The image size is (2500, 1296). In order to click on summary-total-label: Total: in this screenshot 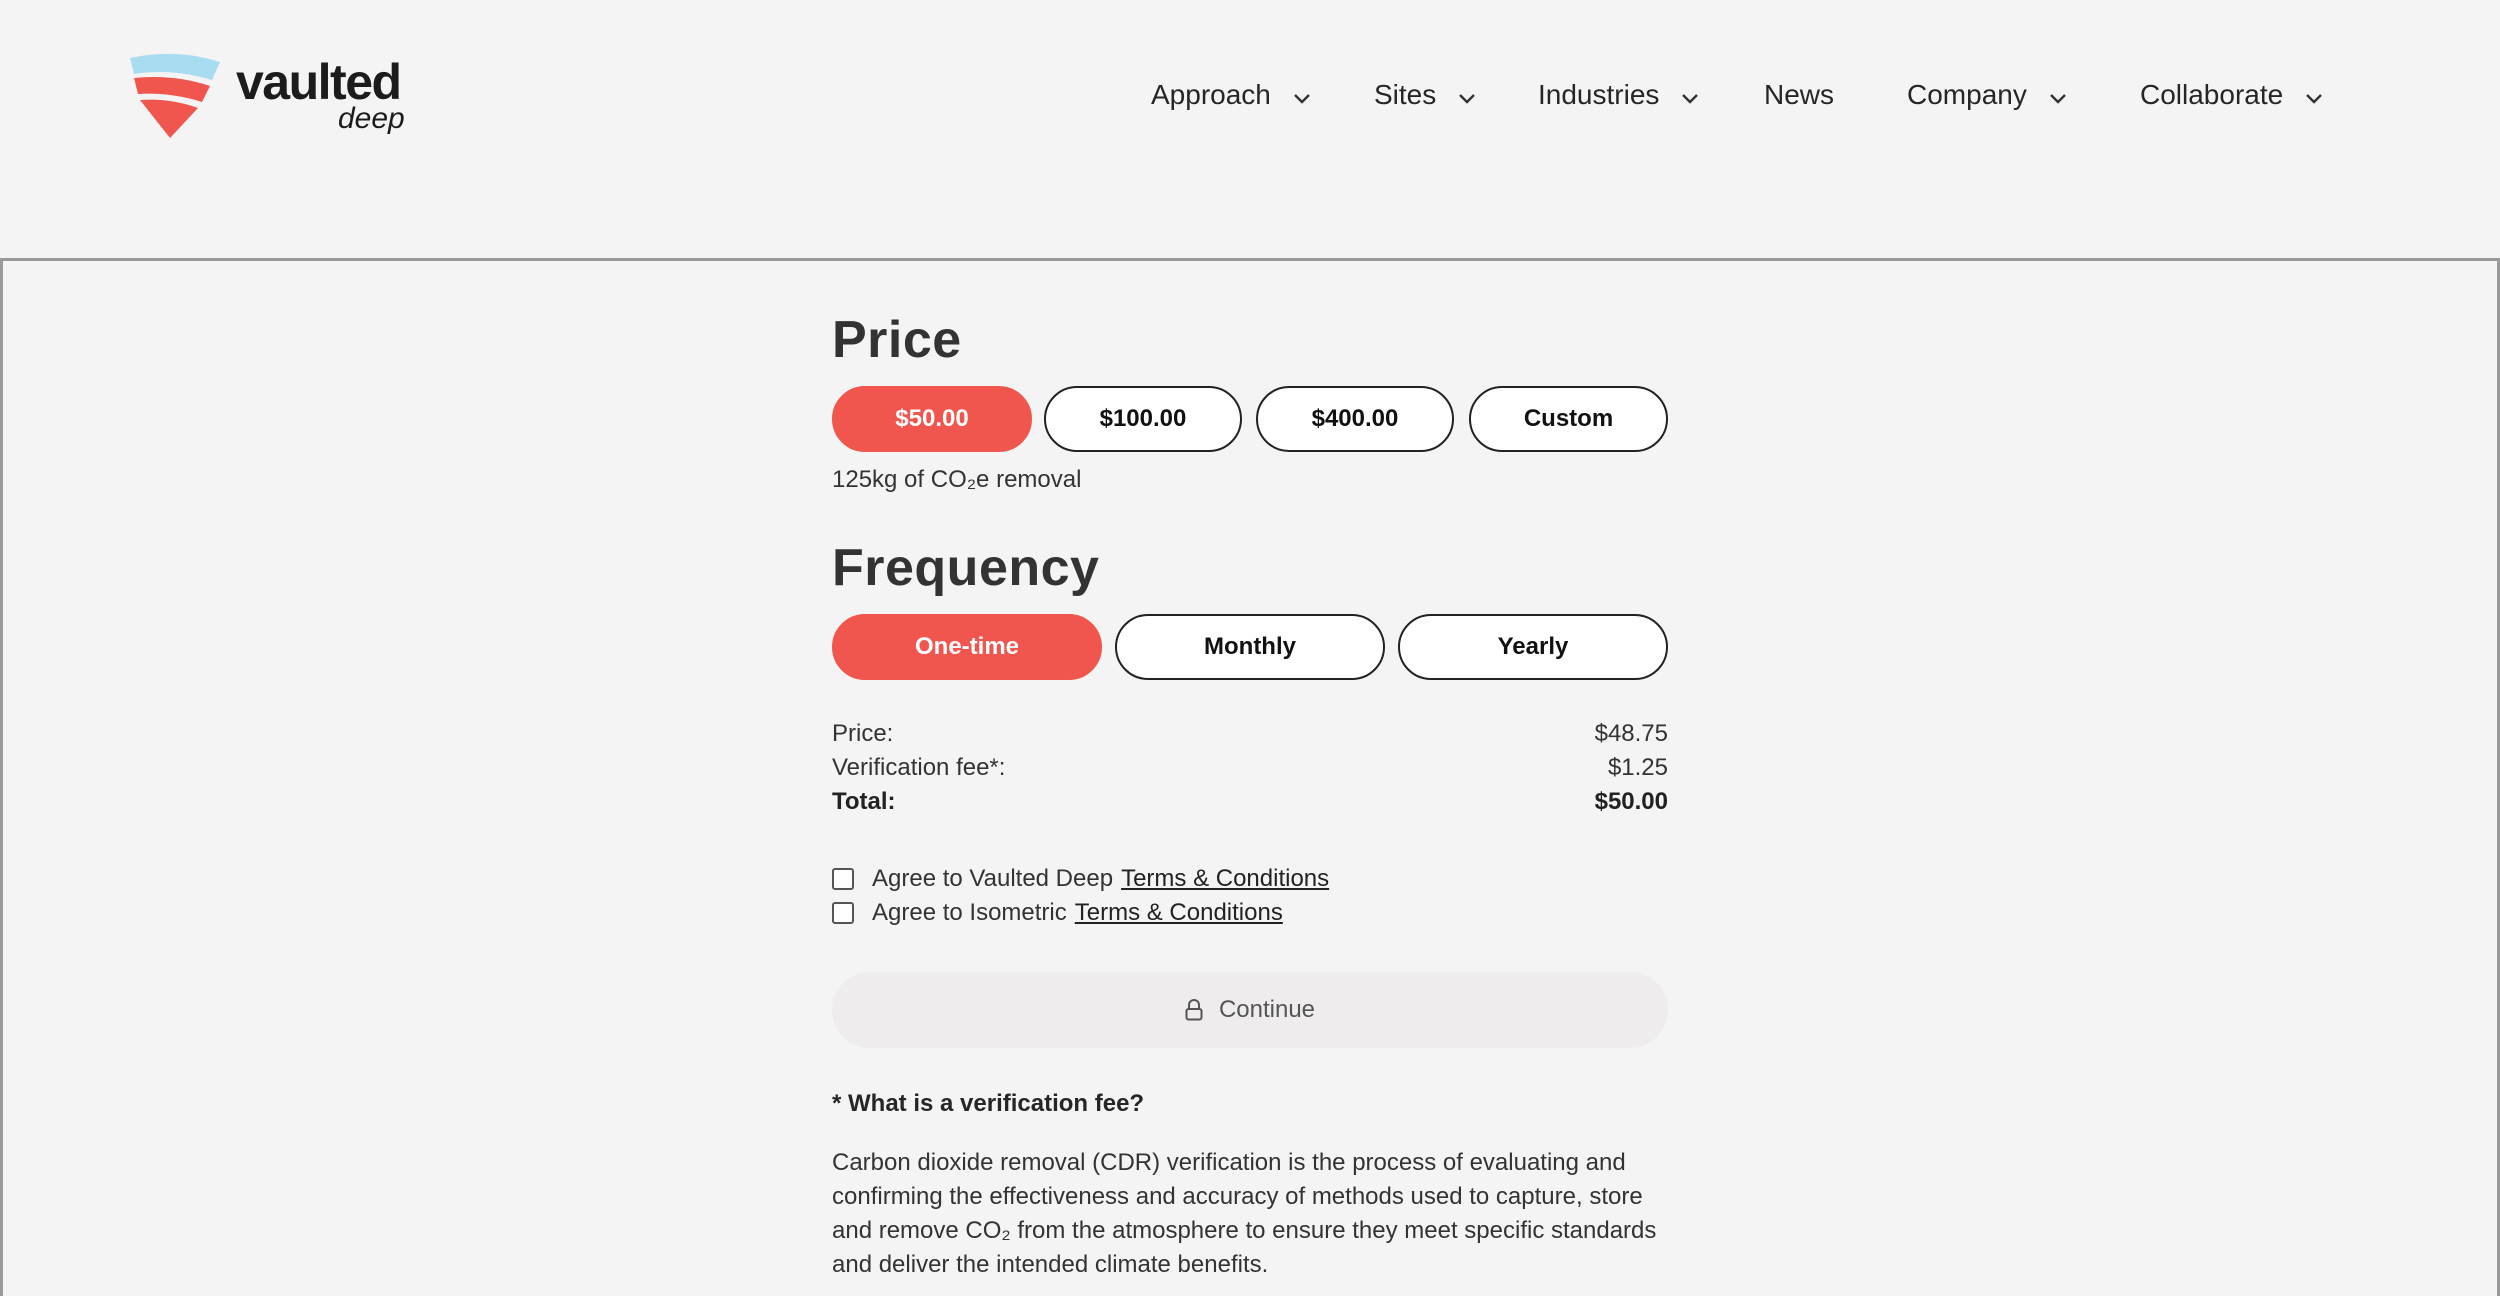, I will do `click(864, 801)`.